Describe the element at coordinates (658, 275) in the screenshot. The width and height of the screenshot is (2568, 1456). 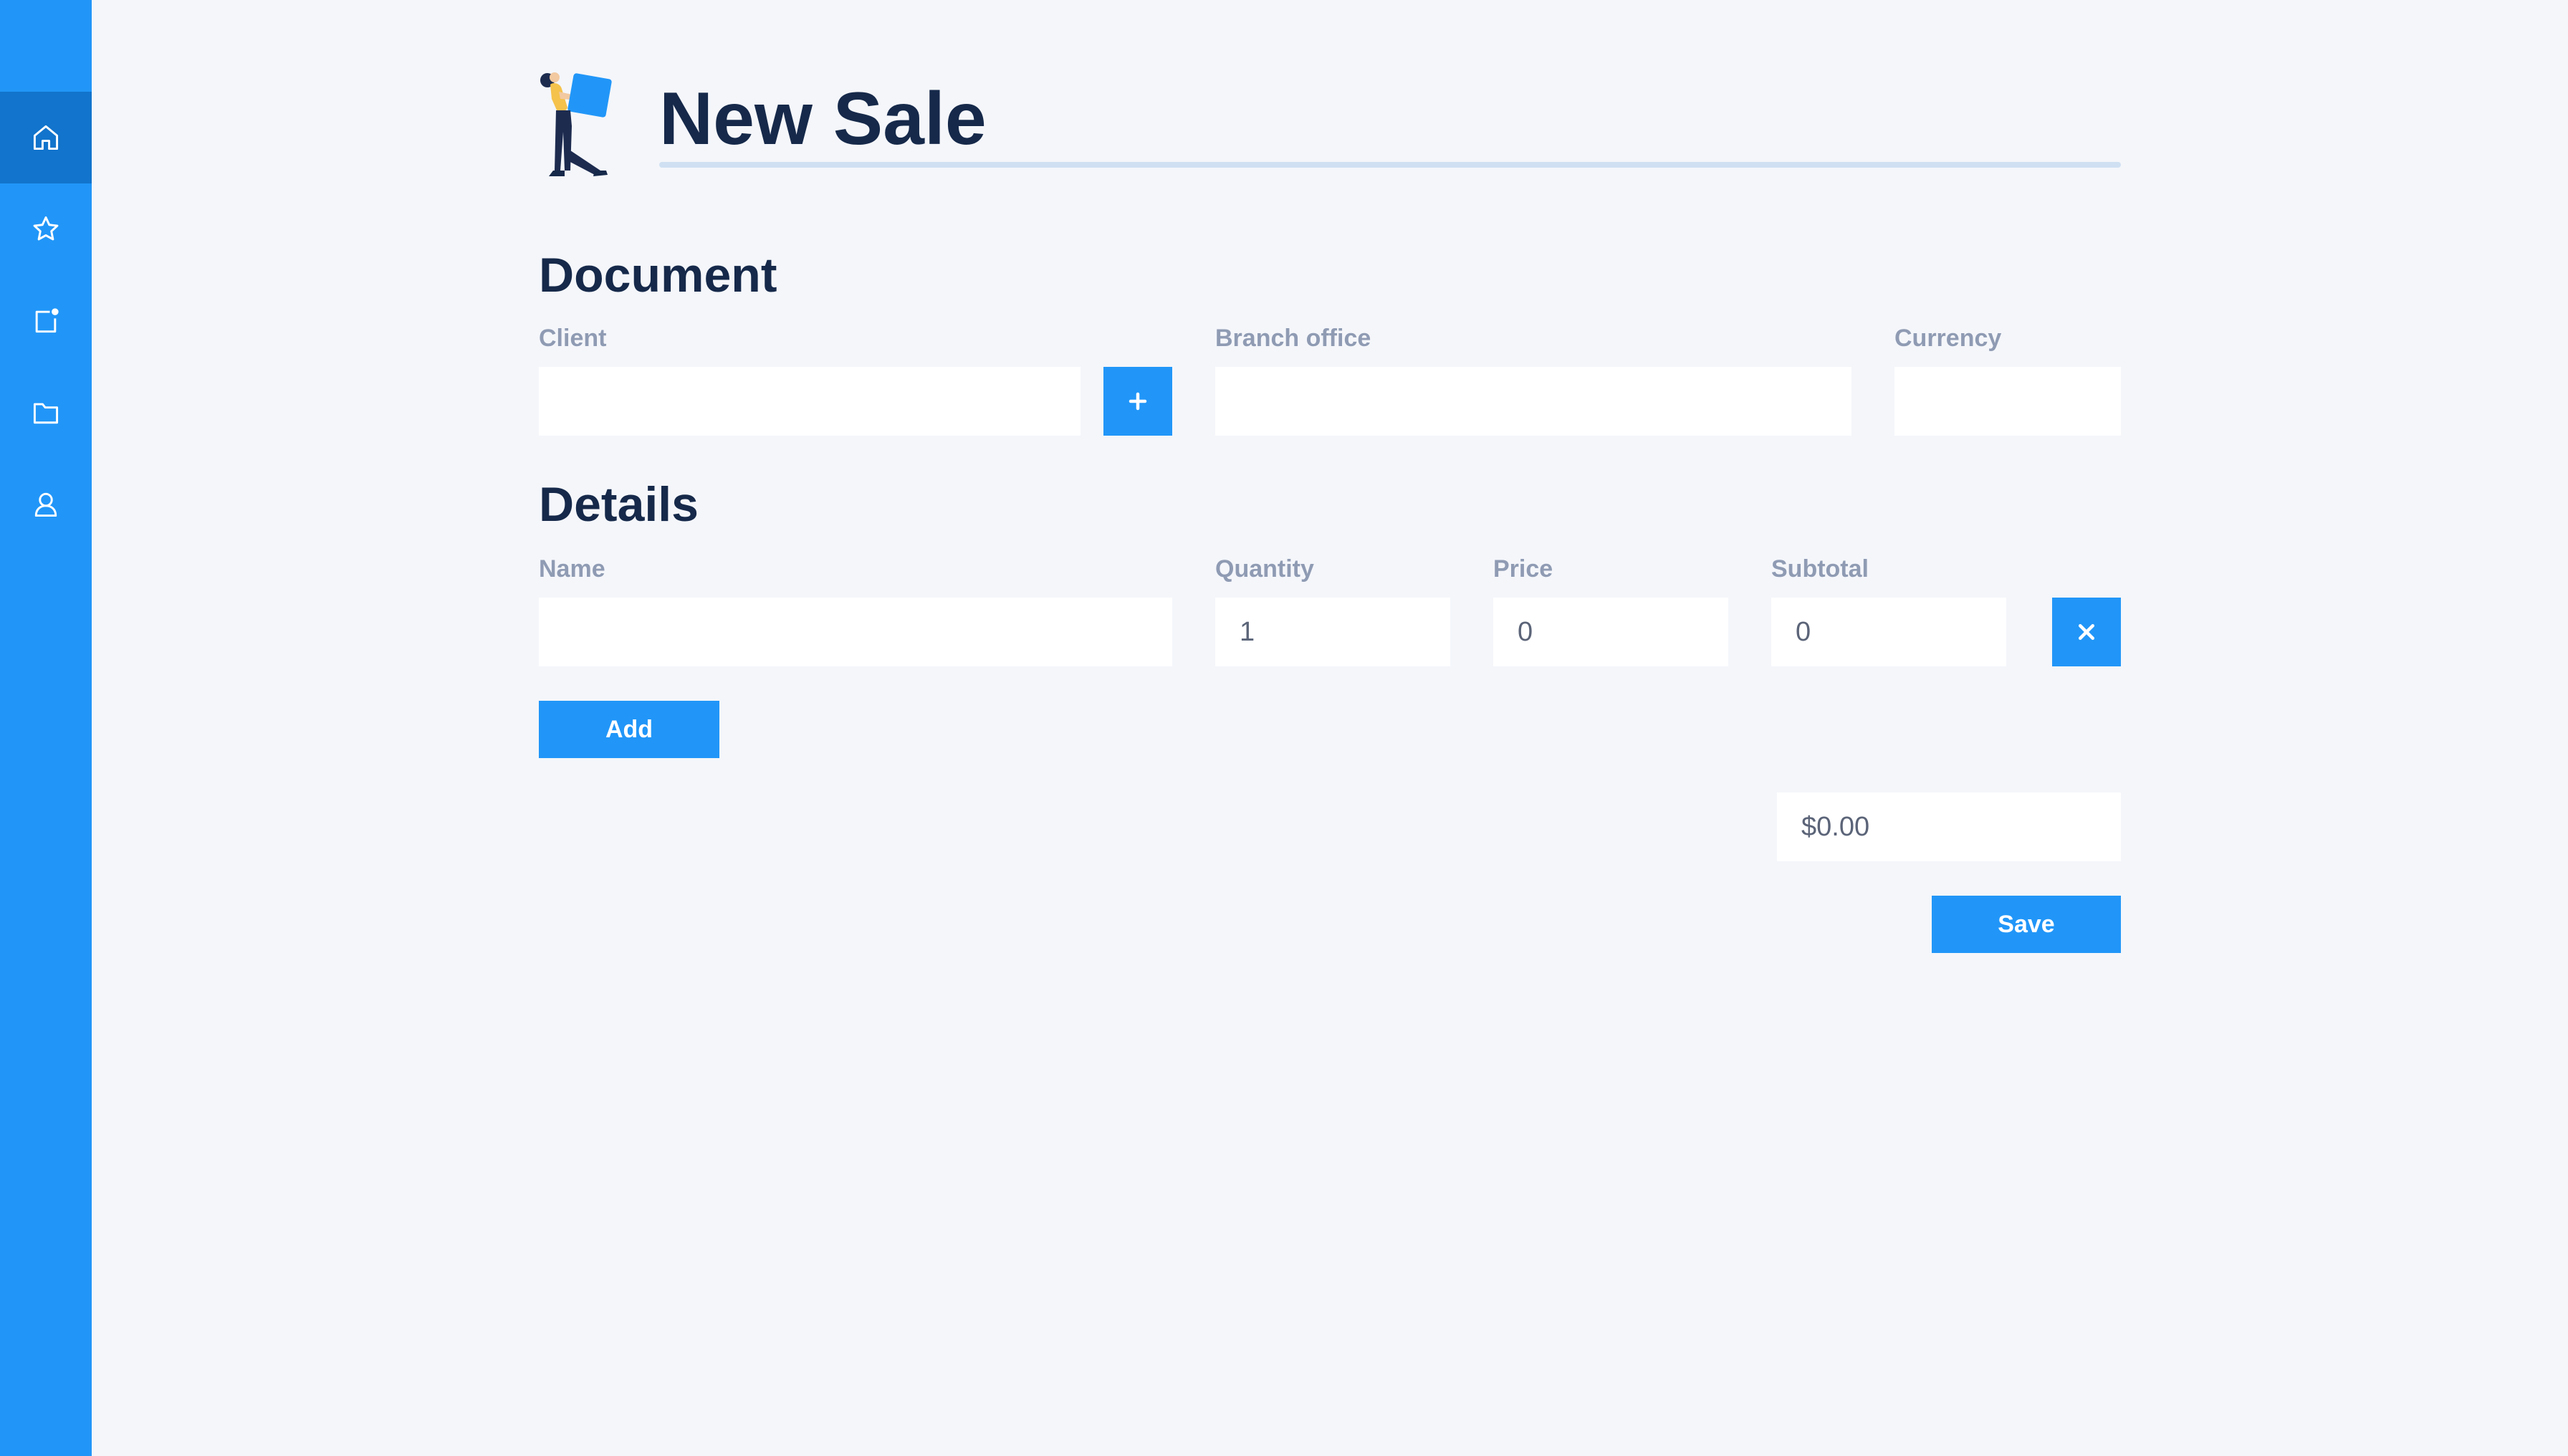
I see `document-section-title: Document` at that location.